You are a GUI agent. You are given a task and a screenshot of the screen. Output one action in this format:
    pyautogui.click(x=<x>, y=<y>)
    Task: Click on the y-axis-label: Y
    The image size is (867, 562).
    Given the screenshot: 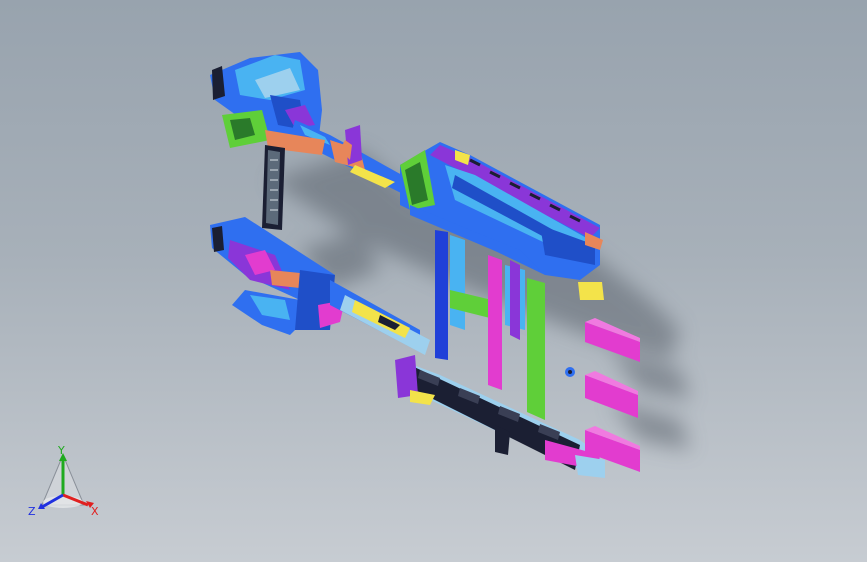 What is the action you would take?
    pyautogui.click(x=61, y=451)
    